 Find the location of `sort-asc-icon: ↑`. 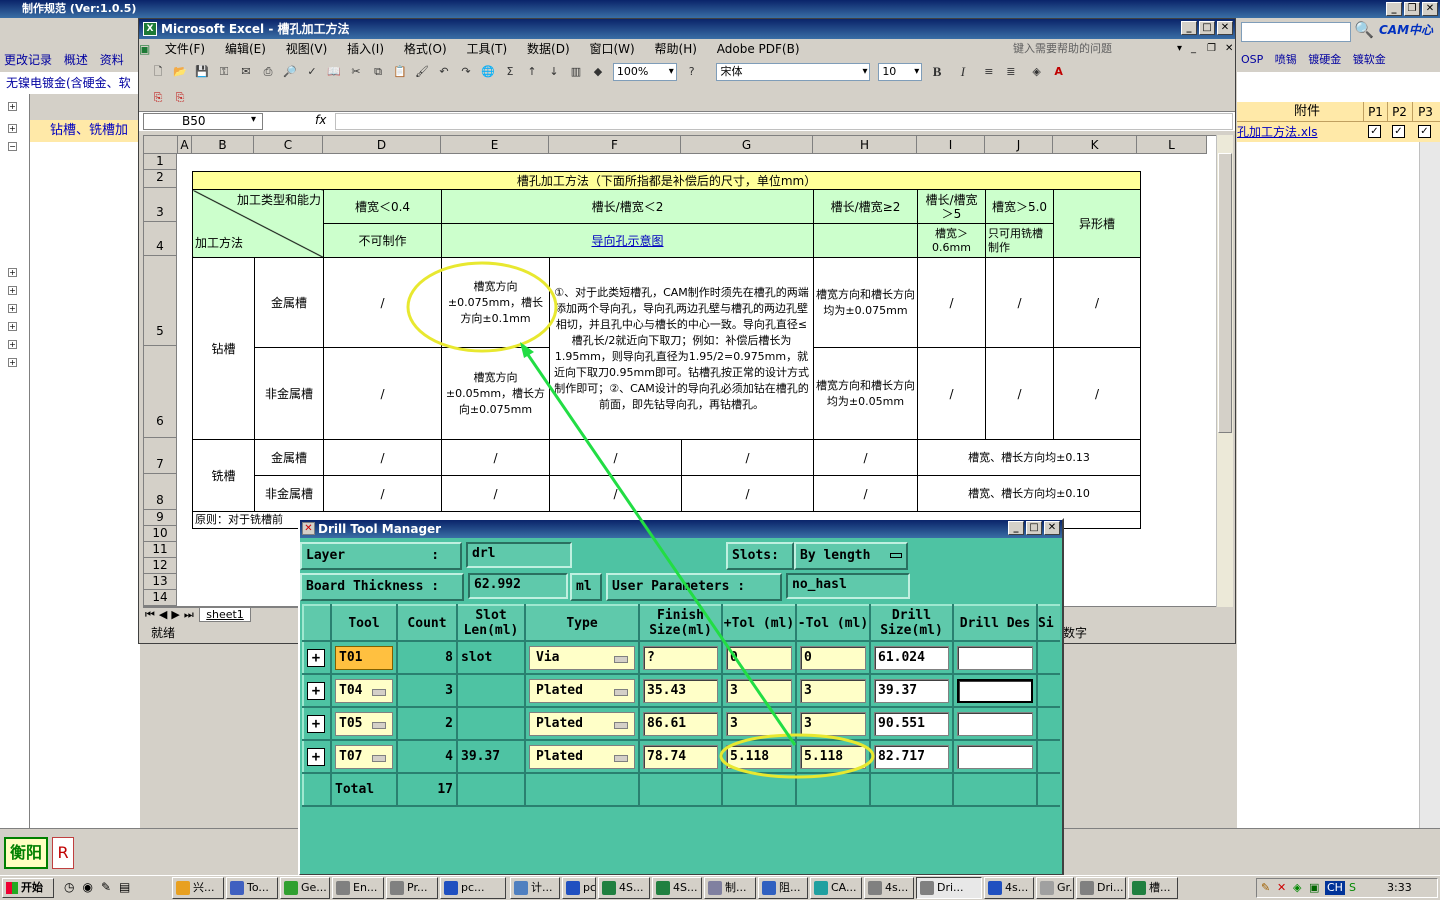

sort-asc-icon: ↑ is located at coordinates (532, 72).